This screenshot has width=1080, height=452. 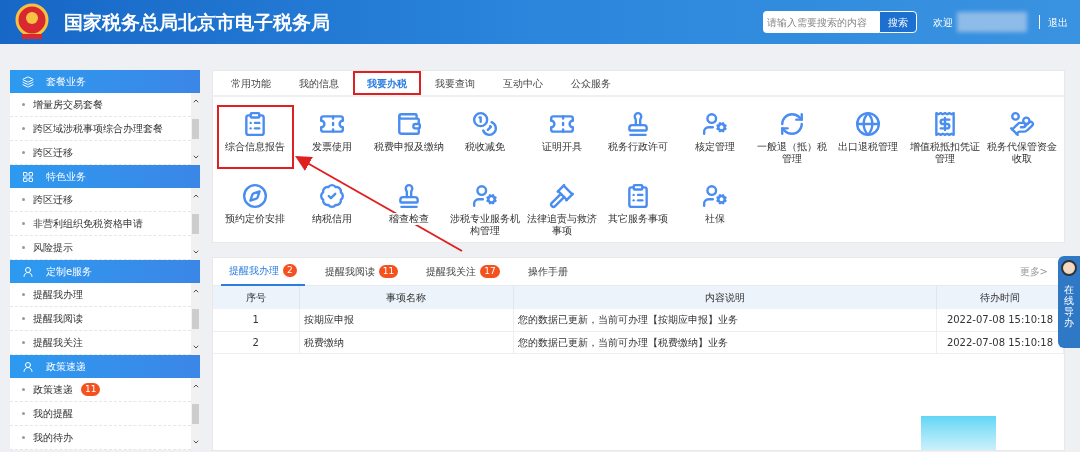 I want to click on function-item: 税费申报及缴纳, so click(x=408, y=137).